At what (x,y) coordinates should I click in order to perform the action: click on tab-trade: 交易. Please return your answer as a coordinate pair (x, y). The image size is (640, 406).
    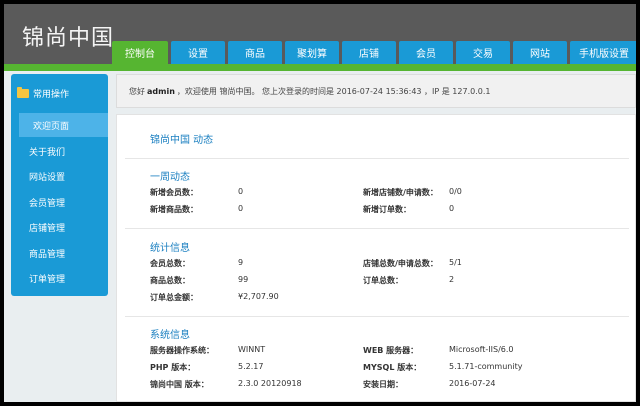
    Looking at the image, I should click on (483, 52).